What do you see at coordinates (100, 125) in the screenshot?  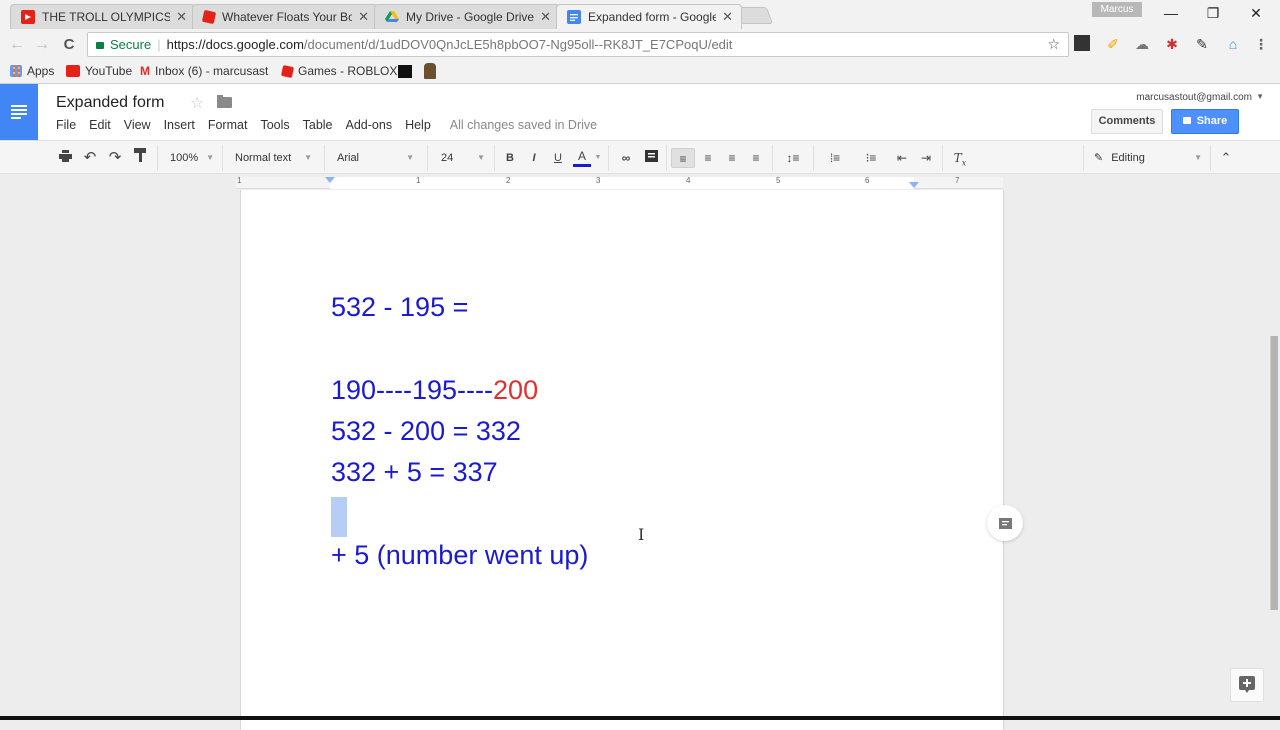 I see `menu-edit: Edit` at bounding box center [100, 125].